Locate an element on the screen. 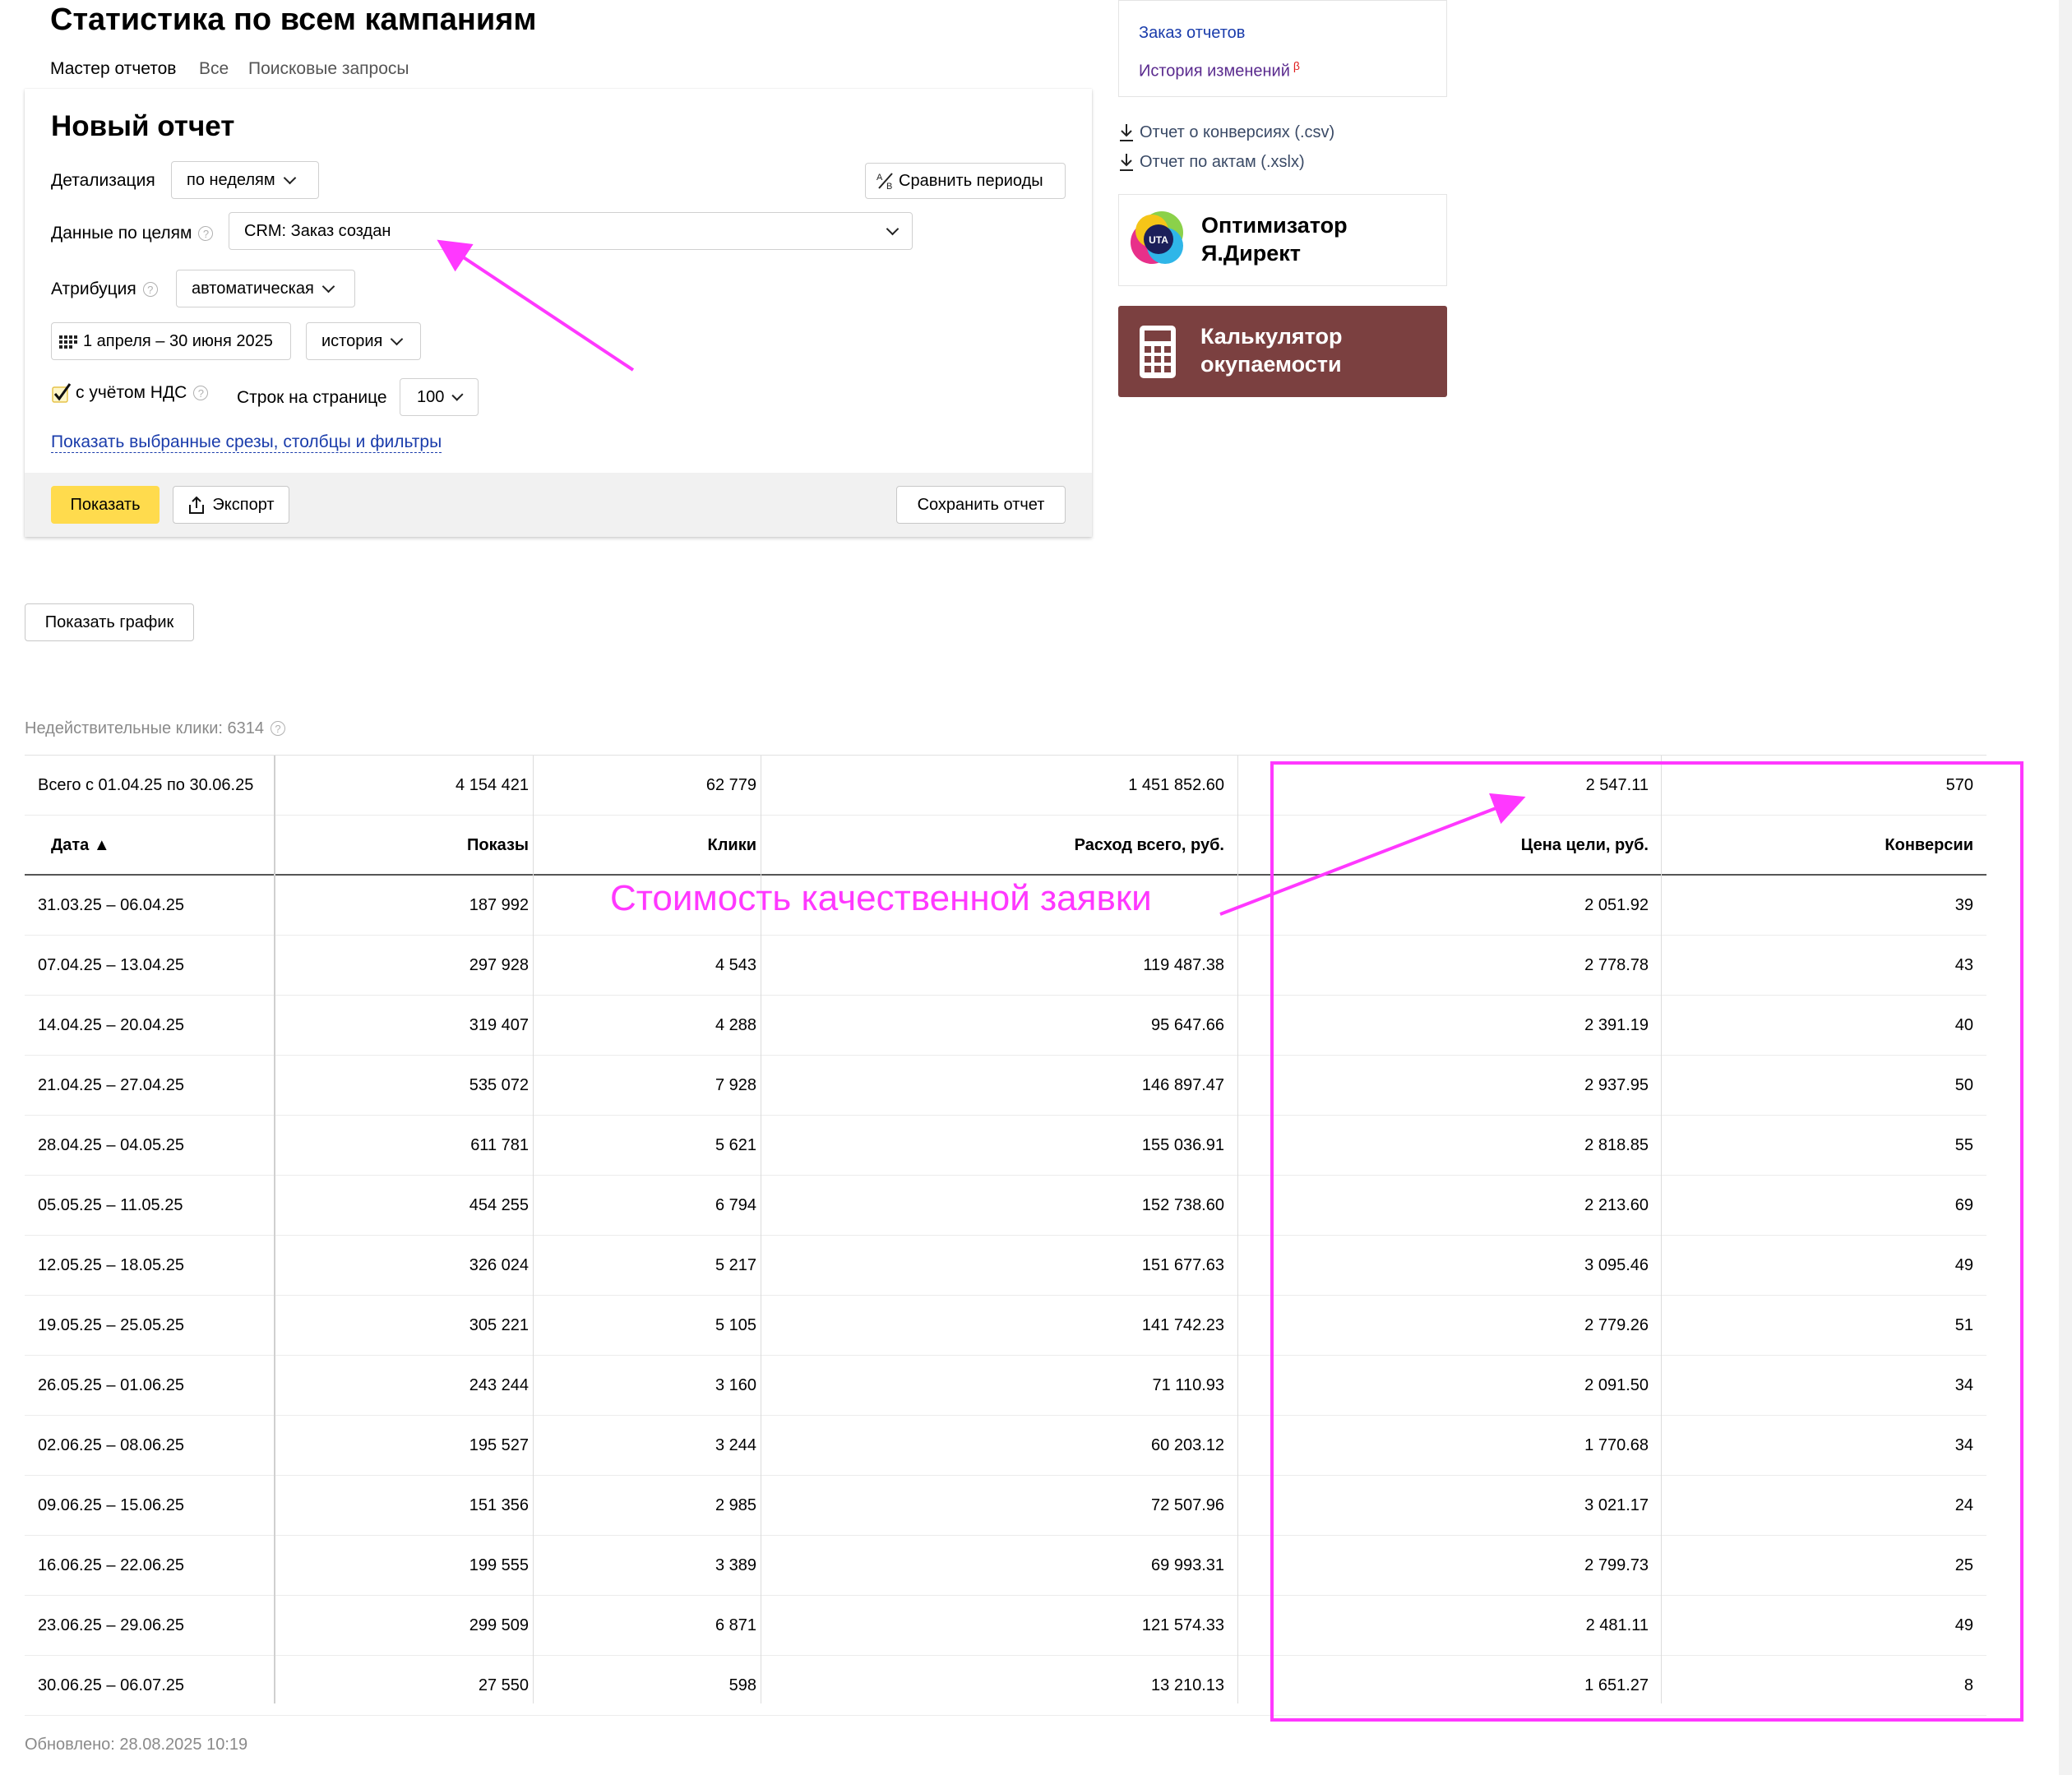 The height and width of the screenshot is (1775, 2072). arrow-to-goal-cost is located at coordinates (1372, 854).